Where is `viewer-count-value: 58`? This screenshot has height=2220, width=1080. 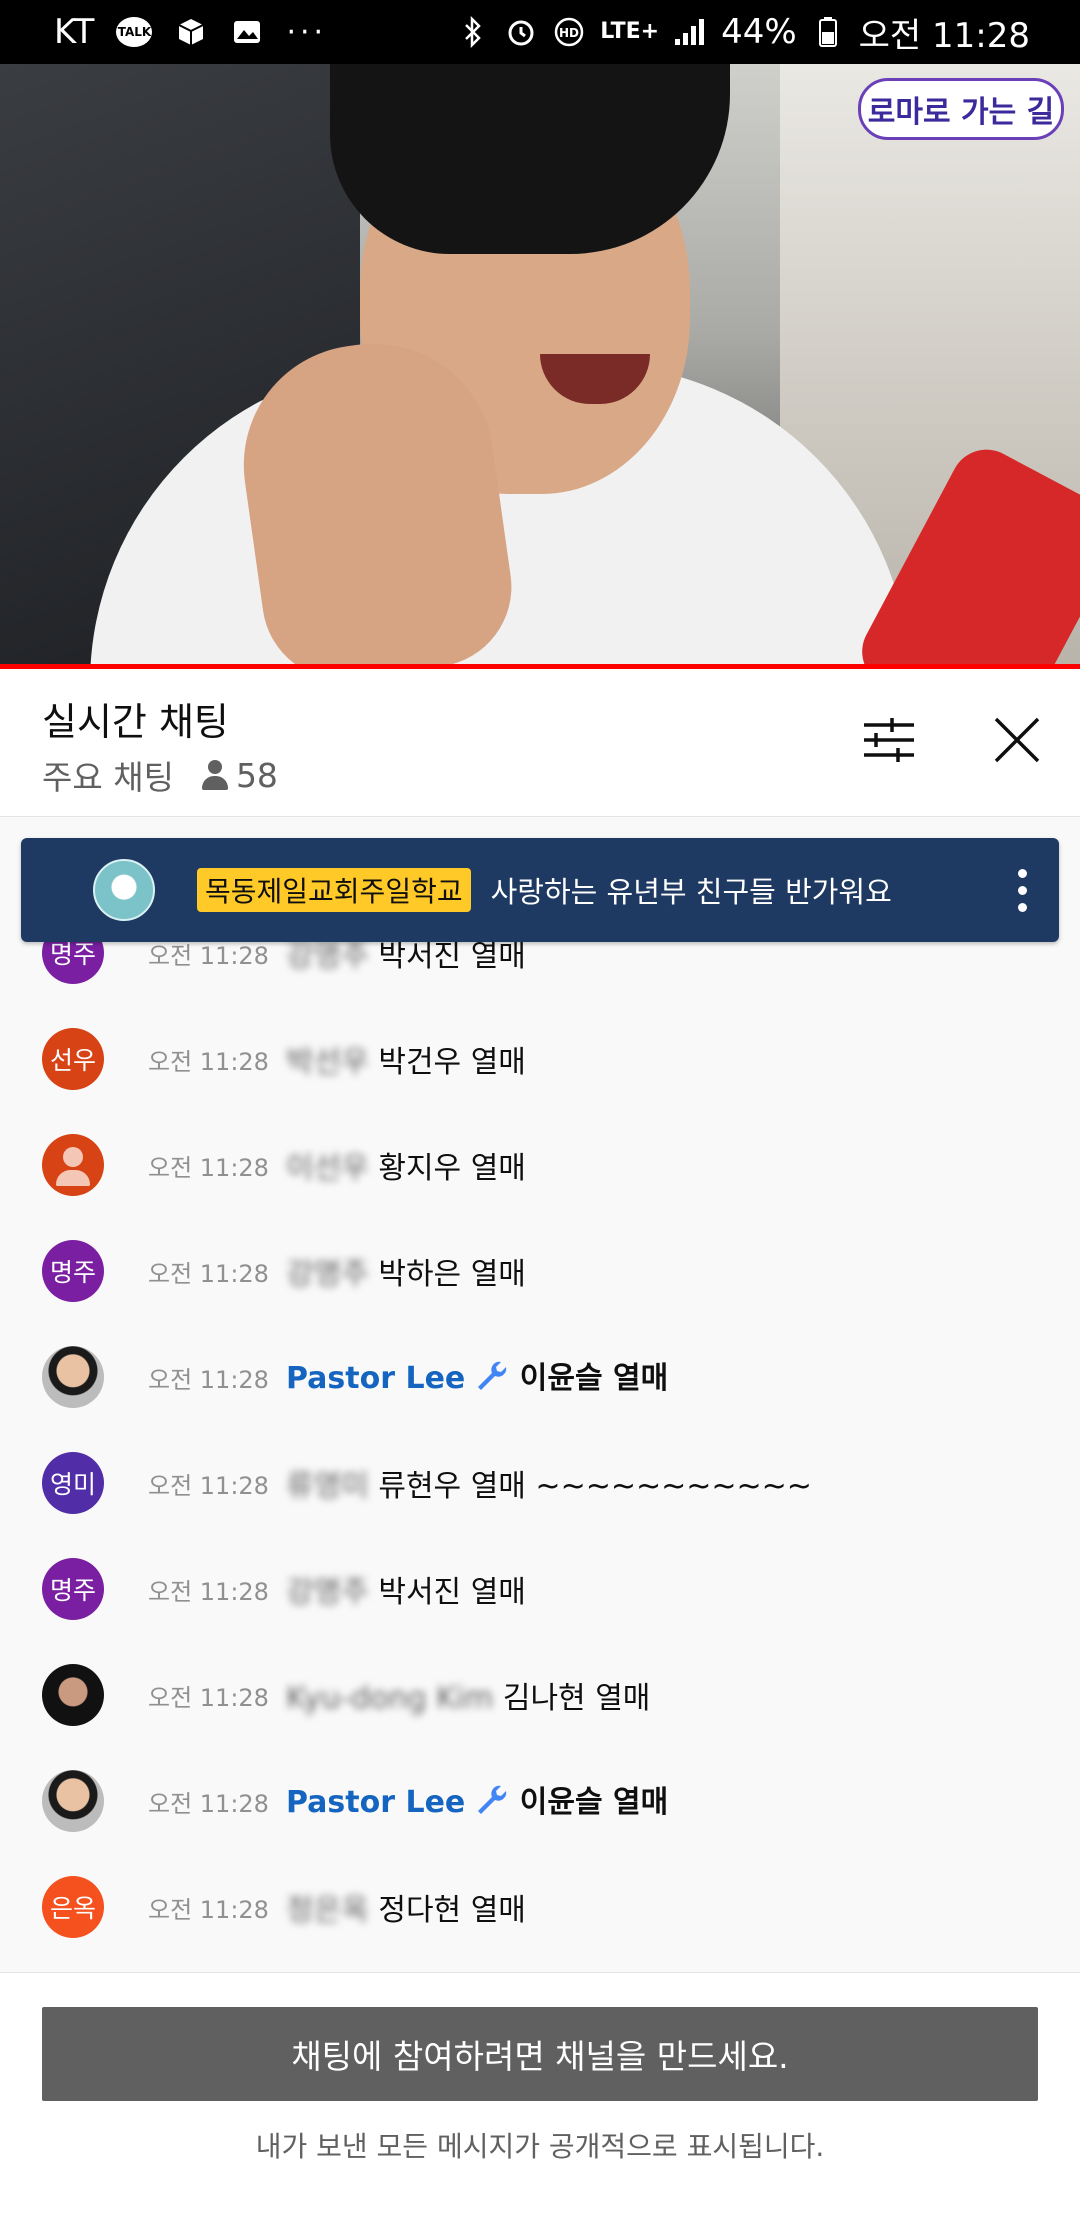 viewer-count-value: 58 is located at coordinates (256, 775).